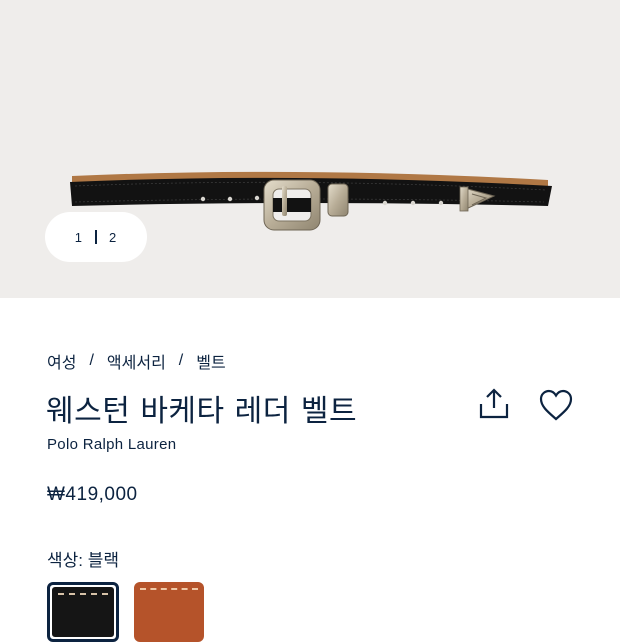  What do you see at coordinates (61, 361) in the screenshot?
I see `breadcrumb-item-women: 여성` at bounding box center [61, 361].